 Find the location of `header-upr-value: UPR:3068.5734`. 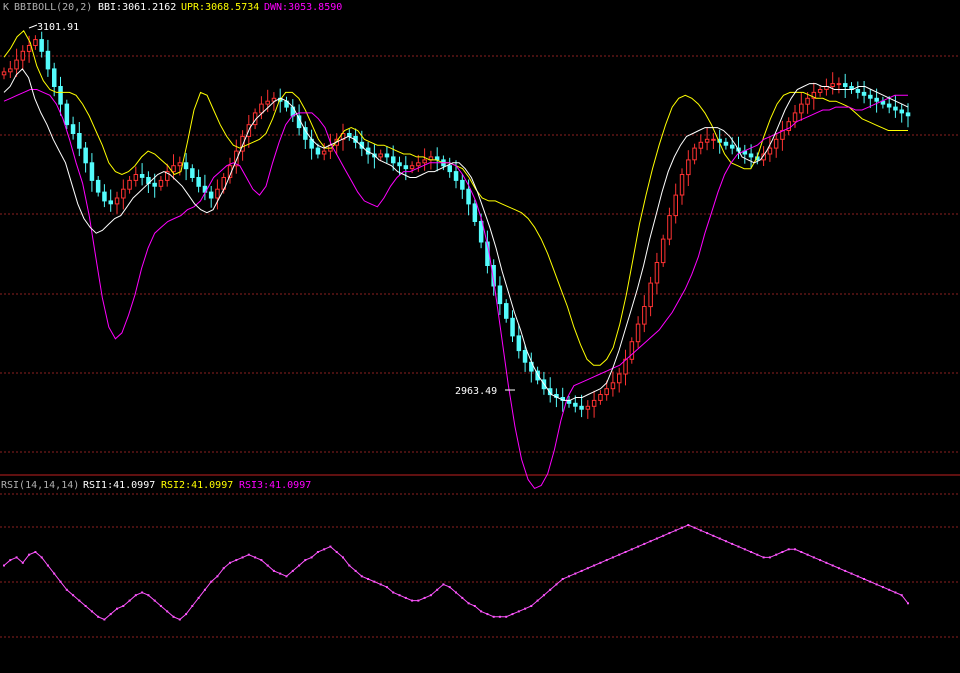

header-upr-value: UPR:3068.5734 is located at coordinates (220, 7).